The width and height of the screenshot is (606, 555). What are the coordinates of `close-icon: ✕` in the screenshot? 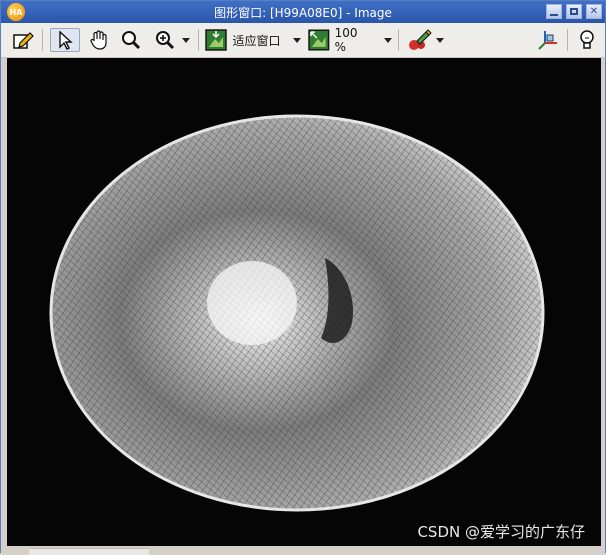 It's located at (594, 11).